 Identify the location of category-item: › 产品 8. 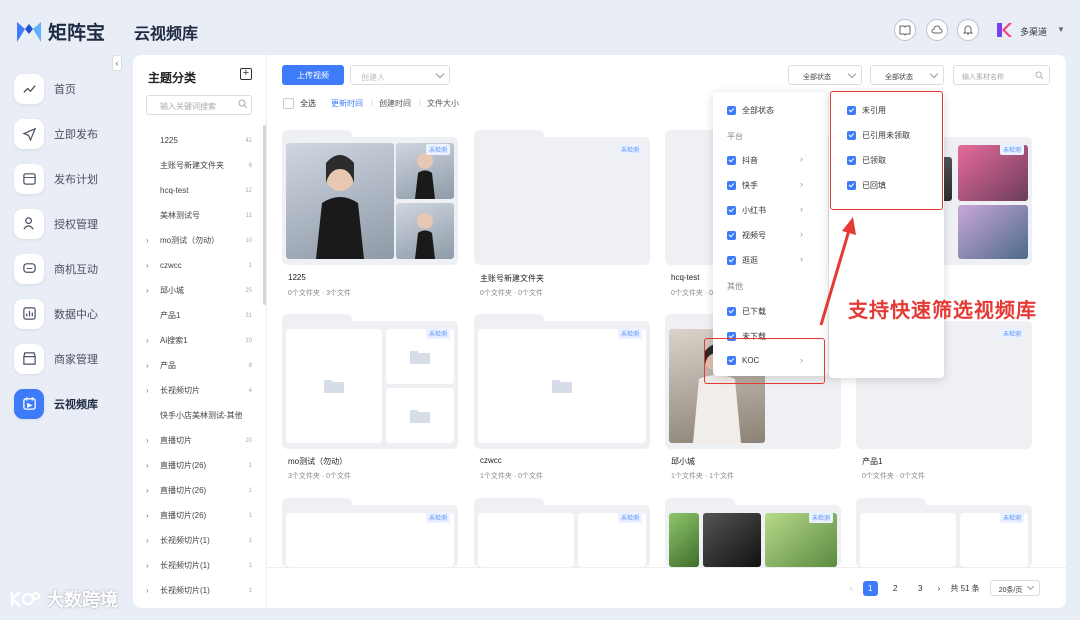
(199, 365).